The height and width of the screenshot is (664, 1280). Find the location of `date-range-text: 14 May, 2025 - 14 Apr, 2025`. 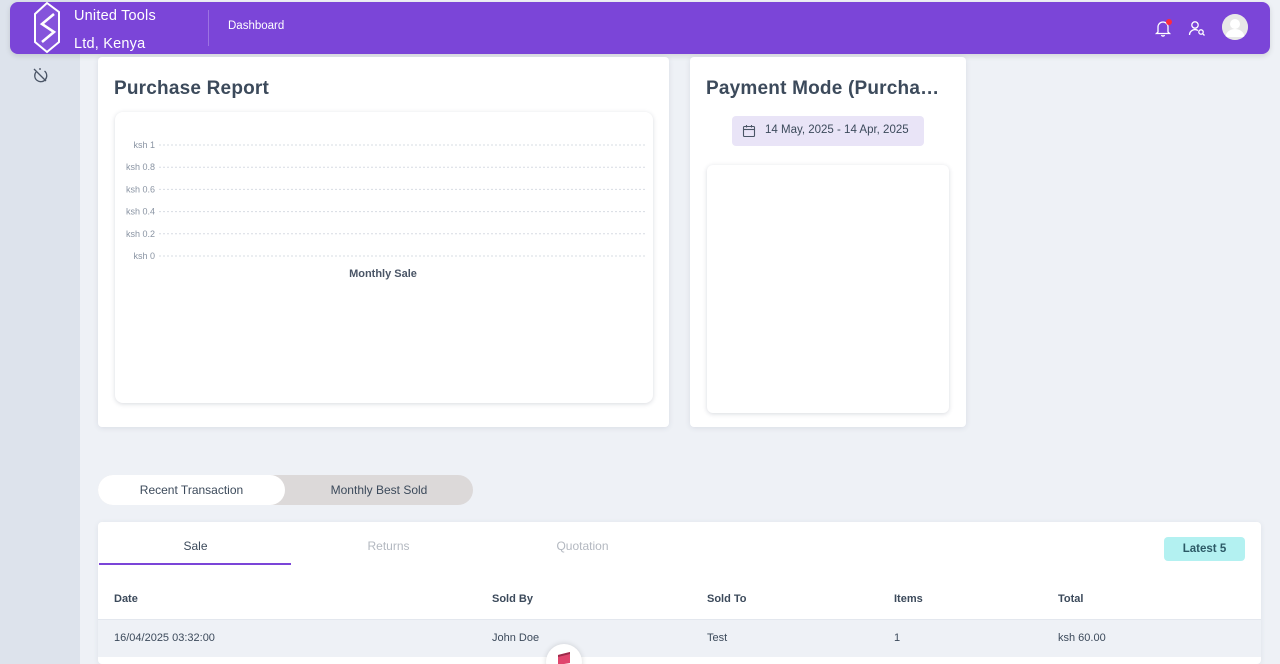

date-range-text: 14 May, 2025 - 14 Apr, 2025 is located at coordinates (837, 130).